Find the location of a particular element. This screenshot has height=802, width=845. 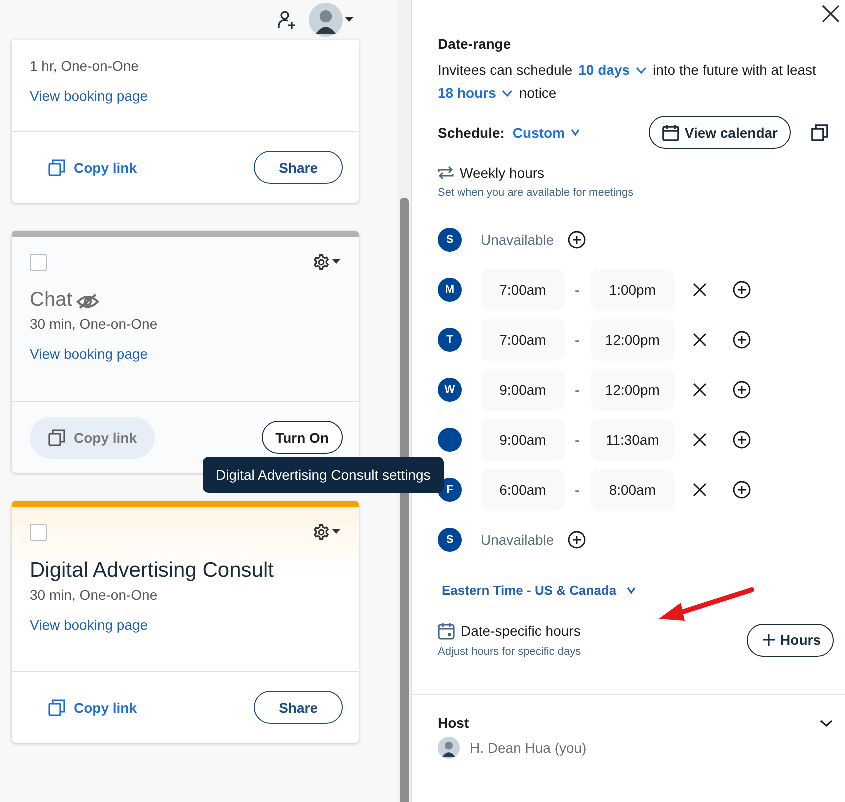

plus-icon is located at coordinates (768, 640).